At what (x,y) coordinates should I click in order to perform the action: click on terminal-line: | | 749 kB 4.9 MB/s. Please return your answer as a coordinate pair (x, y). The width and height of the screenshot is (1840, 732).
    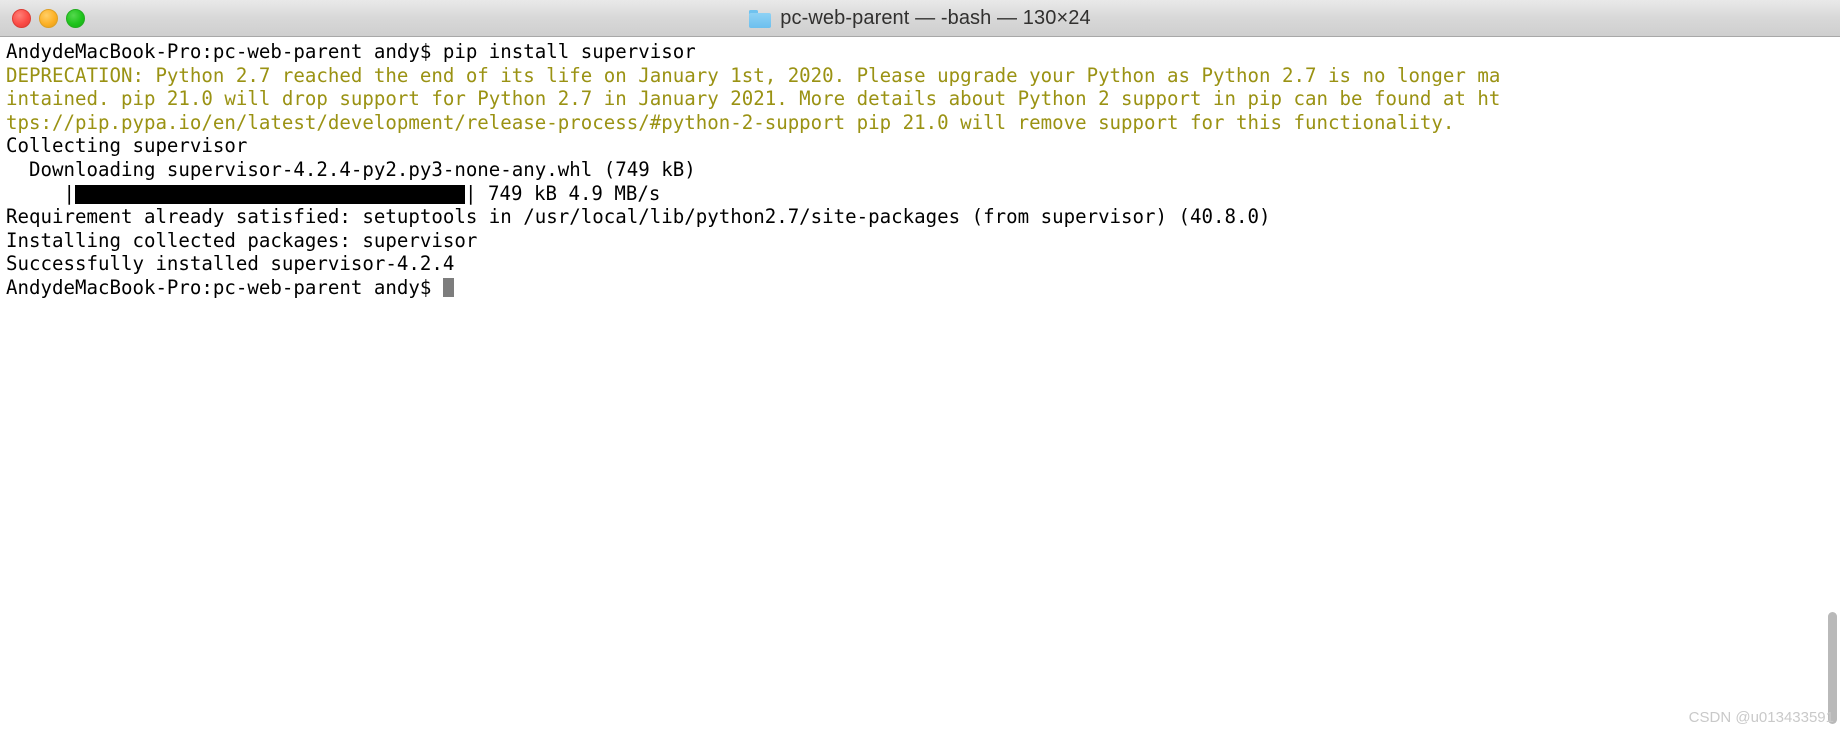
    Looking at the image, I should click on (923, 194).